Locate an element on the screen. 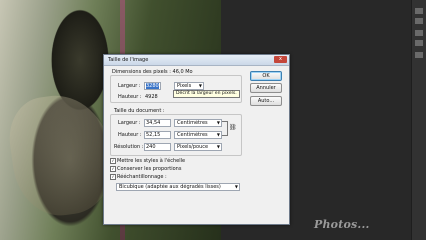 The width and height of the screenshot is (426, 240). height-label: Hauteur : is located at coordinates (130, 97).